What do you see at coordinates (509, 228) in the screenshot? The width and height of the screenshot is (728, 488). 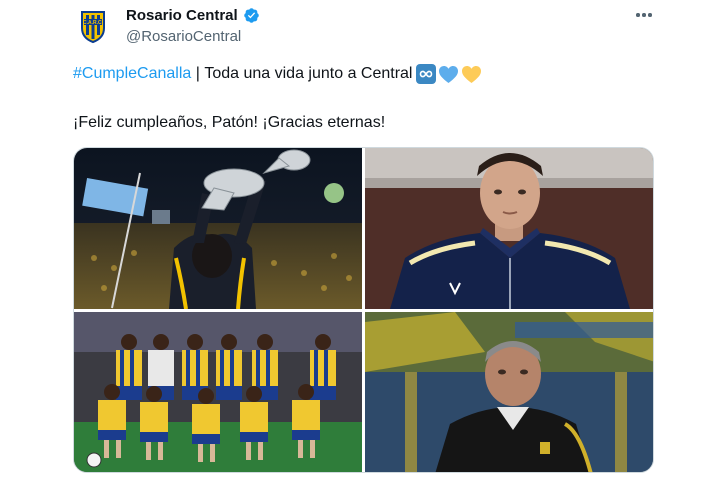 I see `photo-portrait-jacket` at bounding box center [509, 228].